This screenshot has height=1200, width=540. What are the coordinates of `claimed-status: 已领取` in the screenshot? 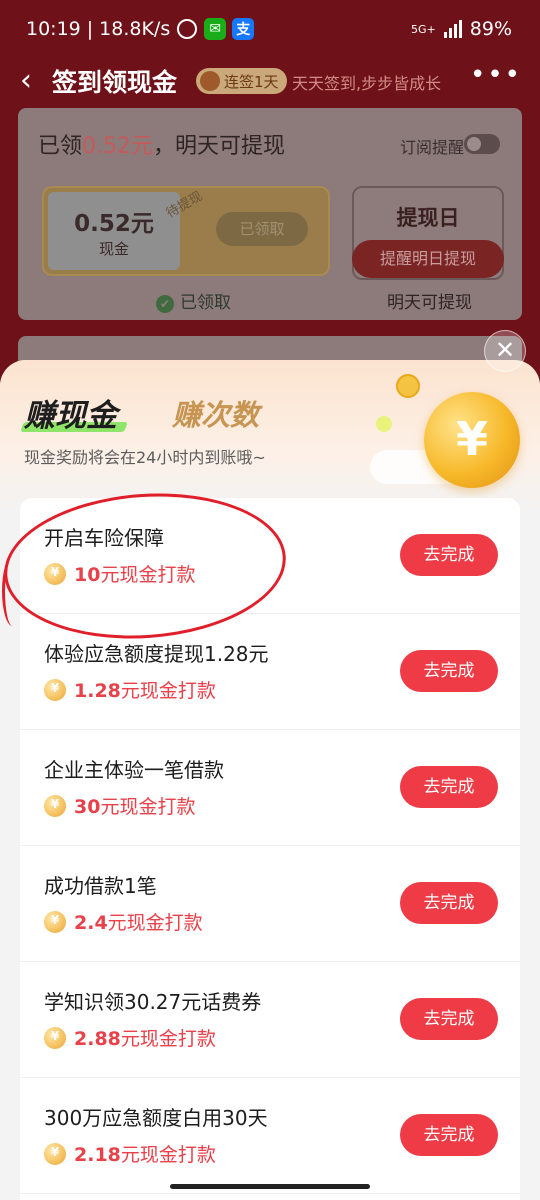 It's located at (193, 300).